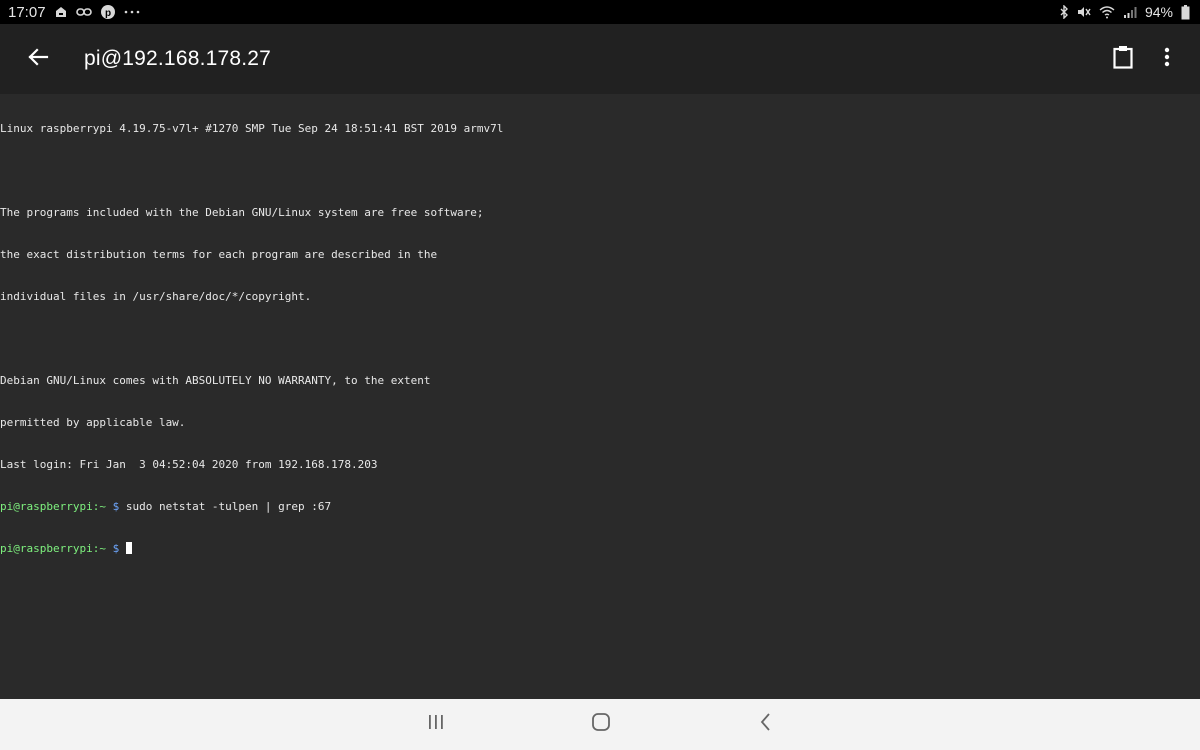 Image resolution: width=1200 pixels, height=750 pixels. What do you see at coordinates (228, 506) in the screenshot?
I see `command-text: sudo netstat -tulpen | grep :67` at bounding box center [228, 506].